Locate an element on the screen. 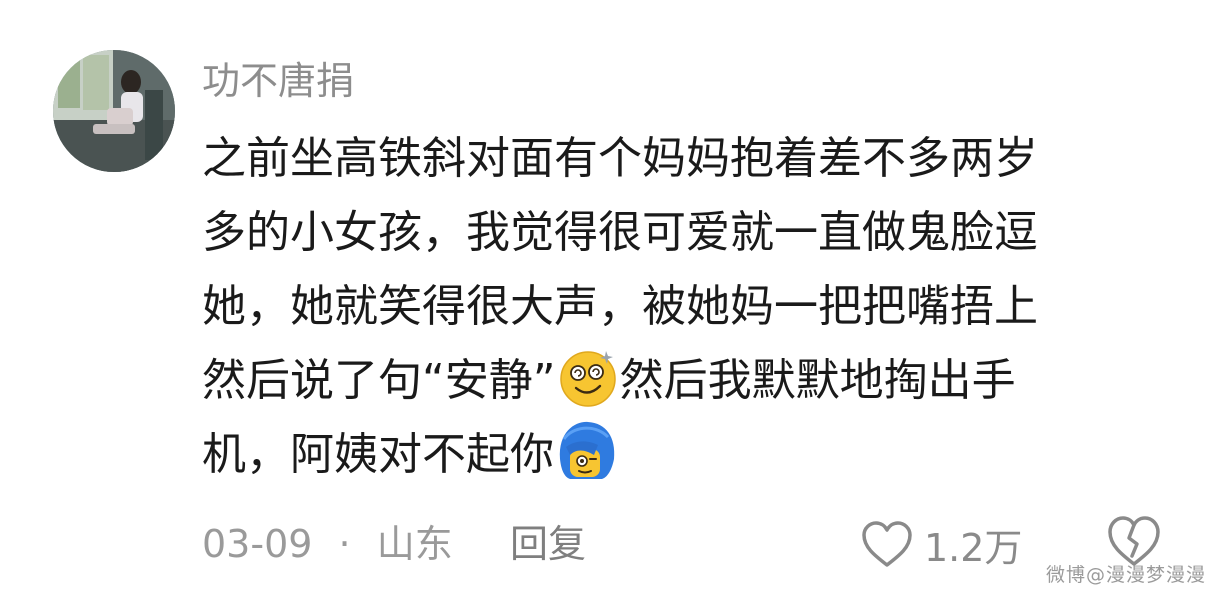  heart-icon is located at coordinates (887, 544).